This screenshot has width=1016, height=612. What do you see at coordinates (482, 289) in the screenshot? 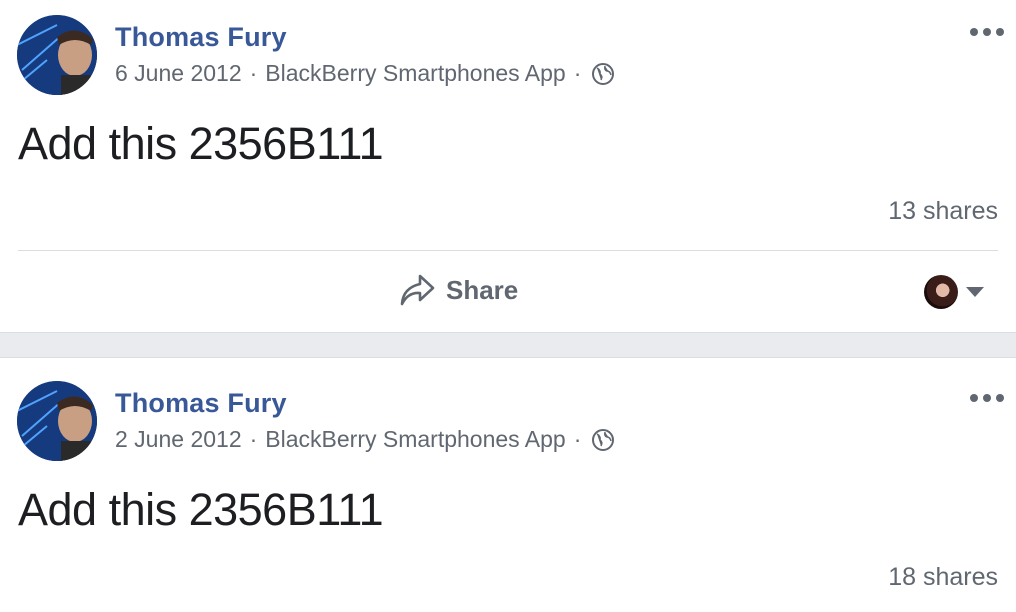
I see `share-button-label: Share` at bounding box center [482, 289].